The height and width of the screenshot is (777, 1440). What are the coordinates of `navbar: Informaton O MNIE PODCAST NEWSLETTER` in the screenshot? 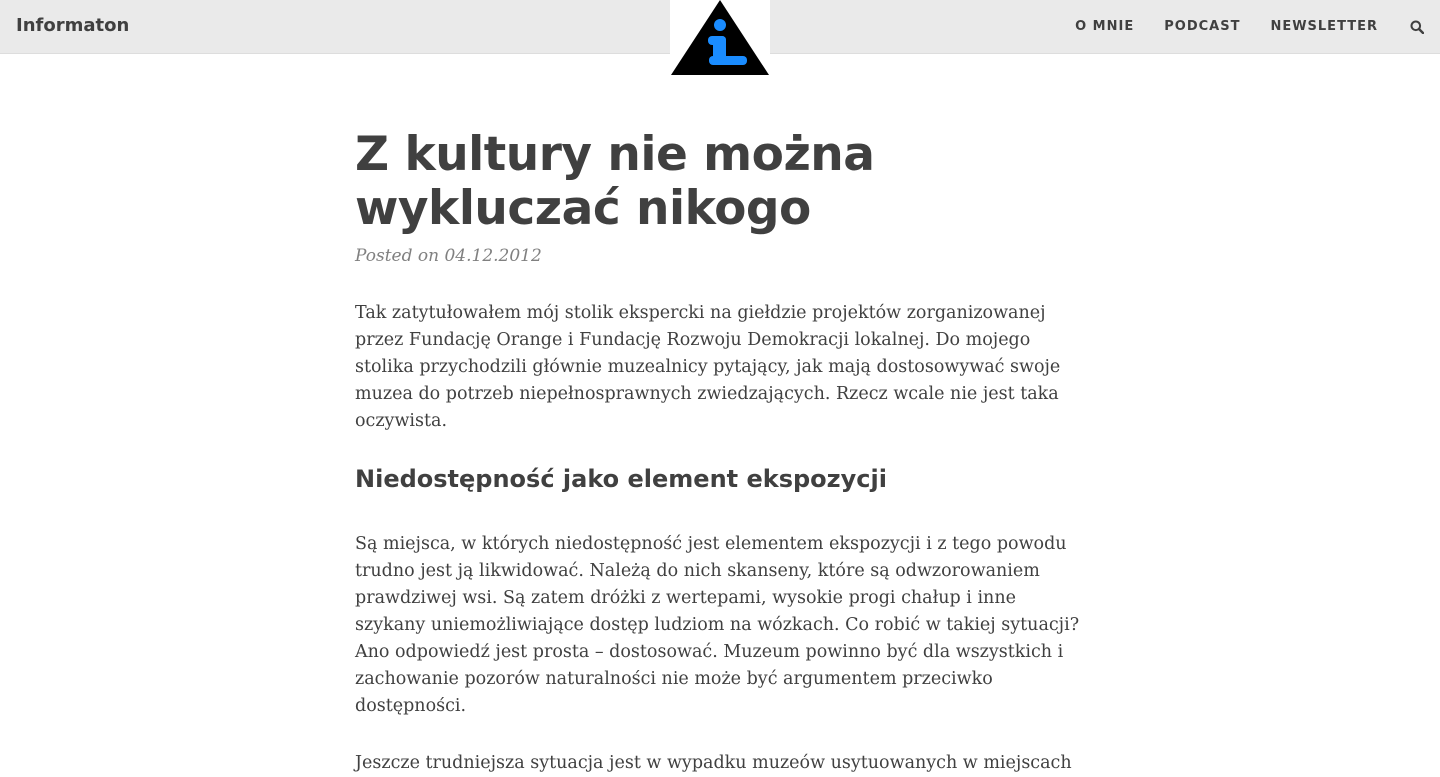 It's located at (720, 38).